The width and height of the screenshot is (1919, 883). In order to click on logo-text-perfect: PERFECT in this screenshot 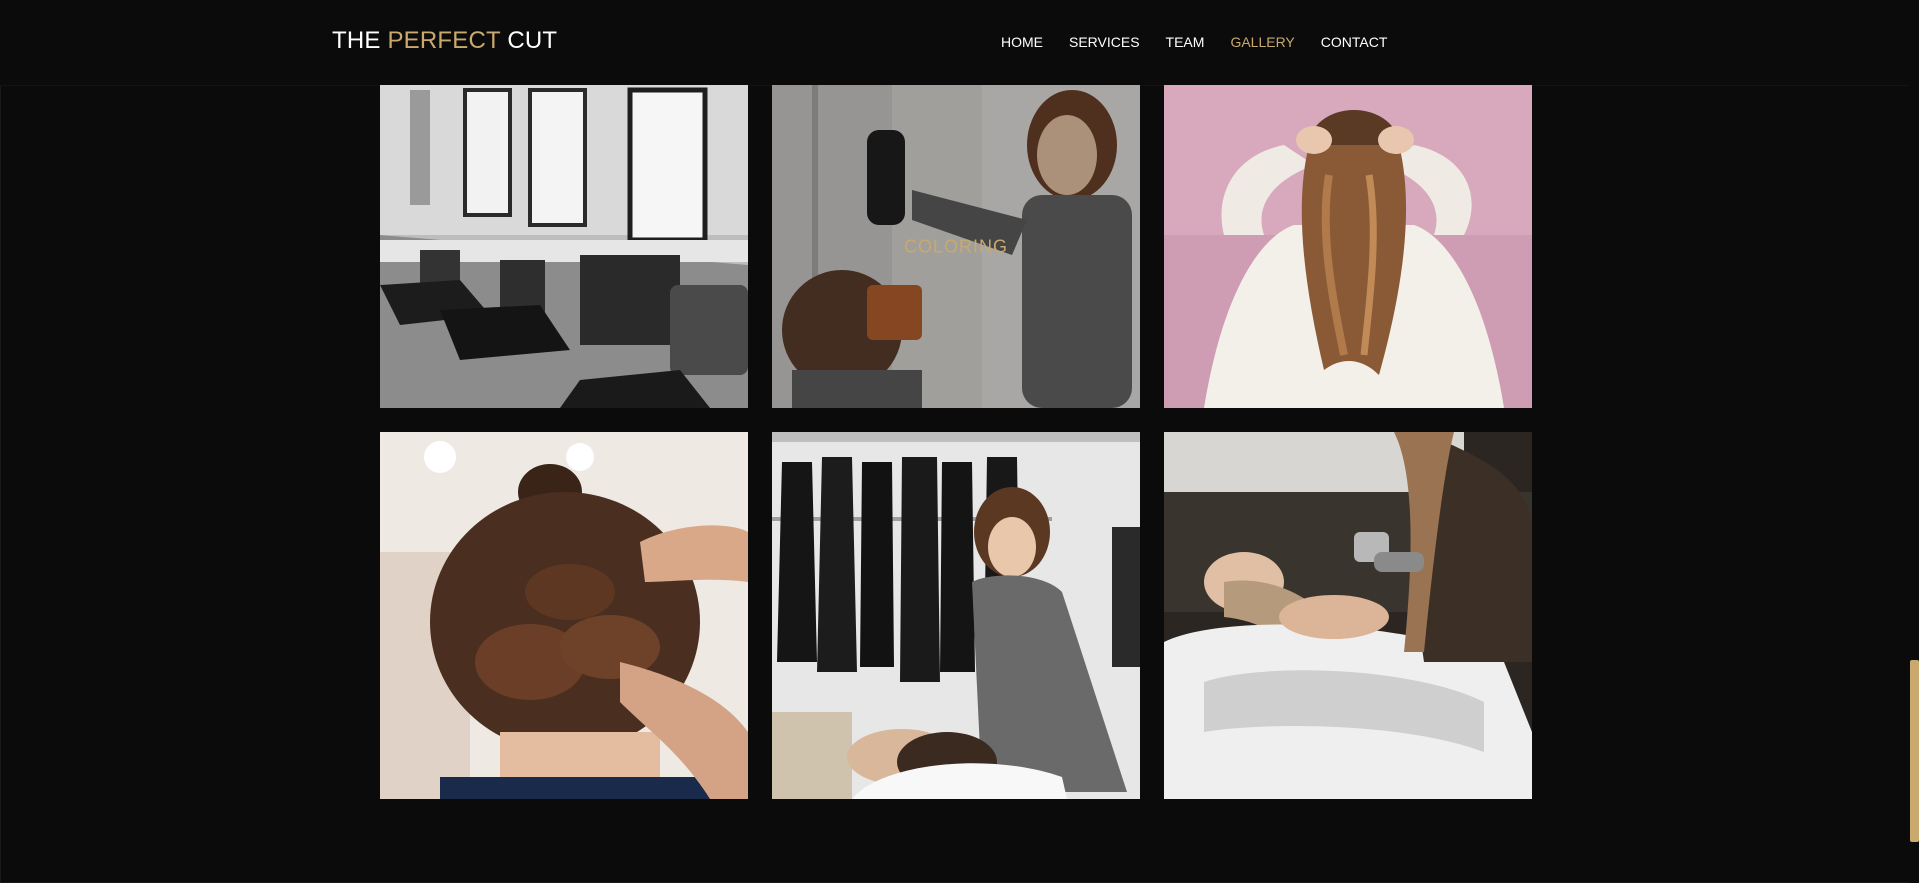, I will do `click(444, 40)`.